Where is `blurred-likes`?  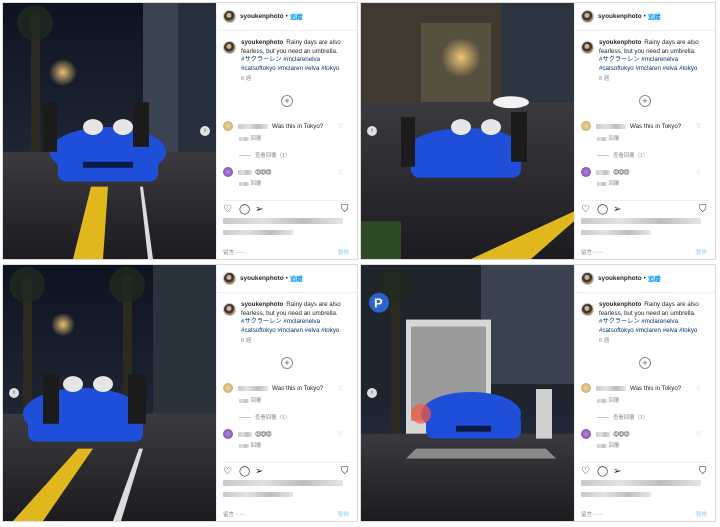 blurred-likes is located at coordinates (641, 221).